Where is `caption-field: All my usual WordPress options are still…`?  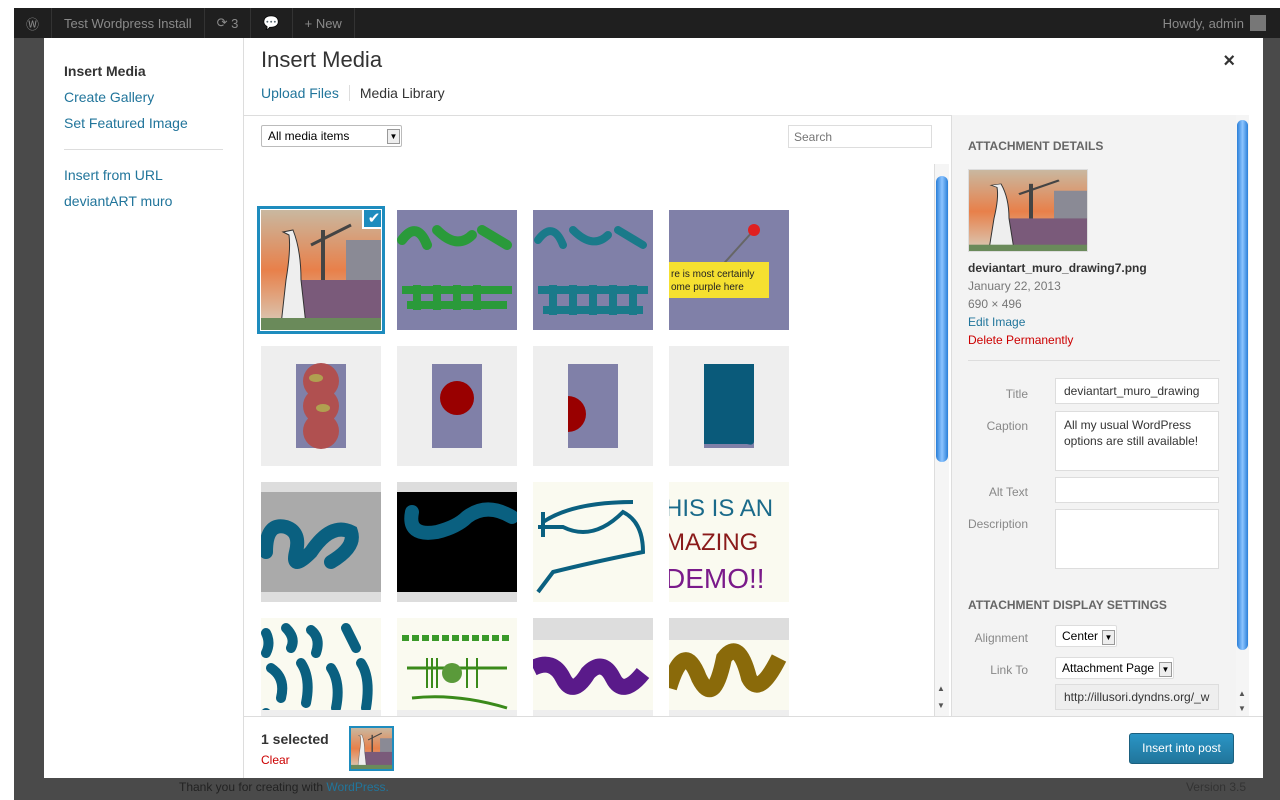 caption-field: All my usual WordPress options are still… is located at coordinates (1137, 441).